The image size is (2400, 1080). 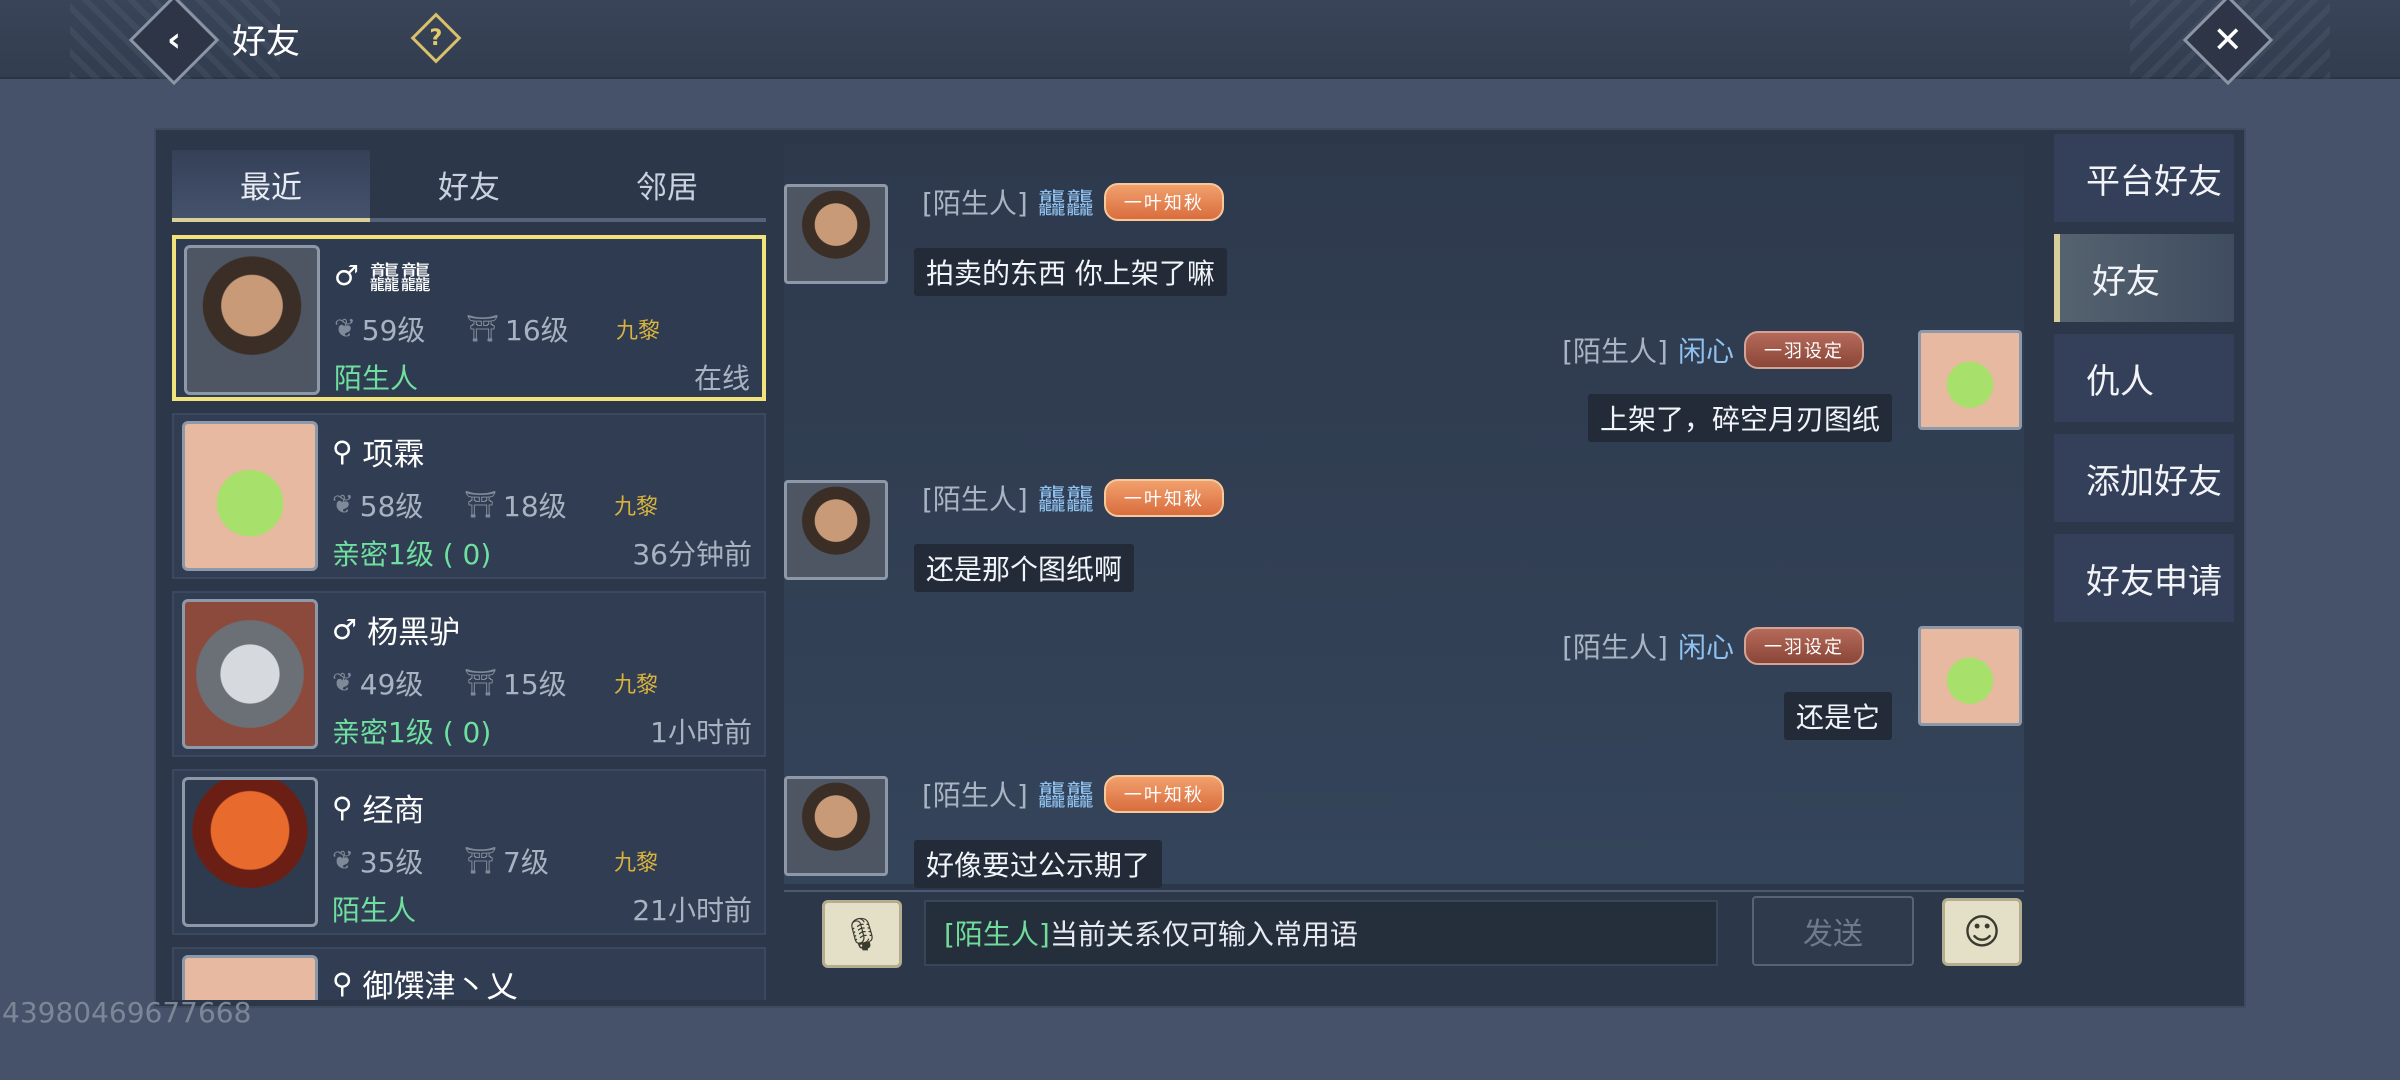 What do you see at coordinates (721, 378) in the screenshot?
I see `friend-status: 在线` at bounding box center [721, 378].